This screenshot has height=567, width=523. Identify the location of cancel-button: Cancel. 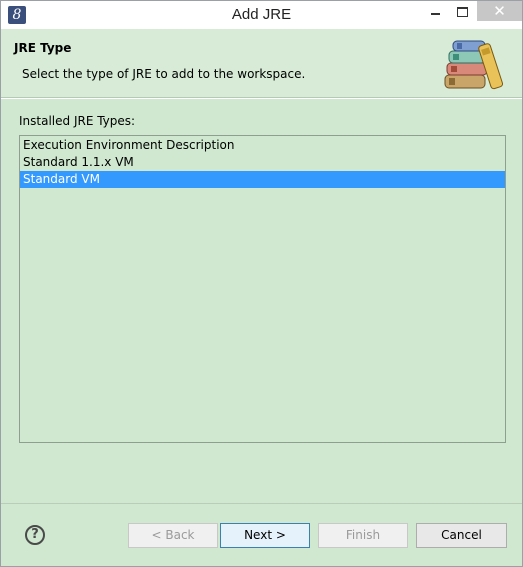
(461, 535).